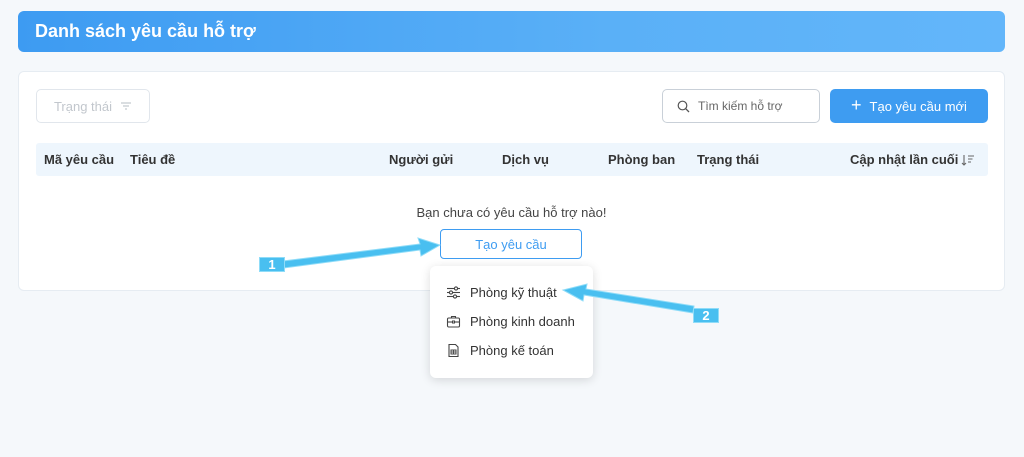  What do you see at coordinates (728, 159) in the screenshot?
I see `column-header-status: Trạng thái` at bounding box center [728, 159].